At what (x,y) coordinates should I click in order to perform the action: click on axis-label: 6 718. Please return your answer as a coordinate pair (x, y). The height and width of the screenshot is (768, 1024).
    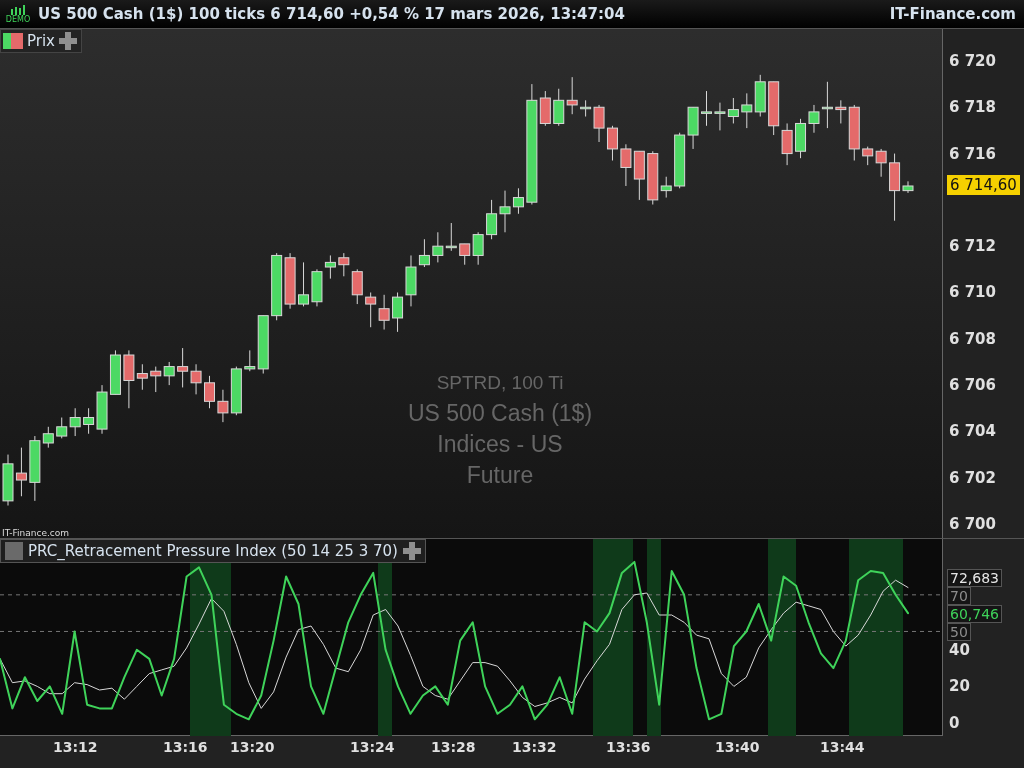
    Looking at the image, I should click on (972, 107).